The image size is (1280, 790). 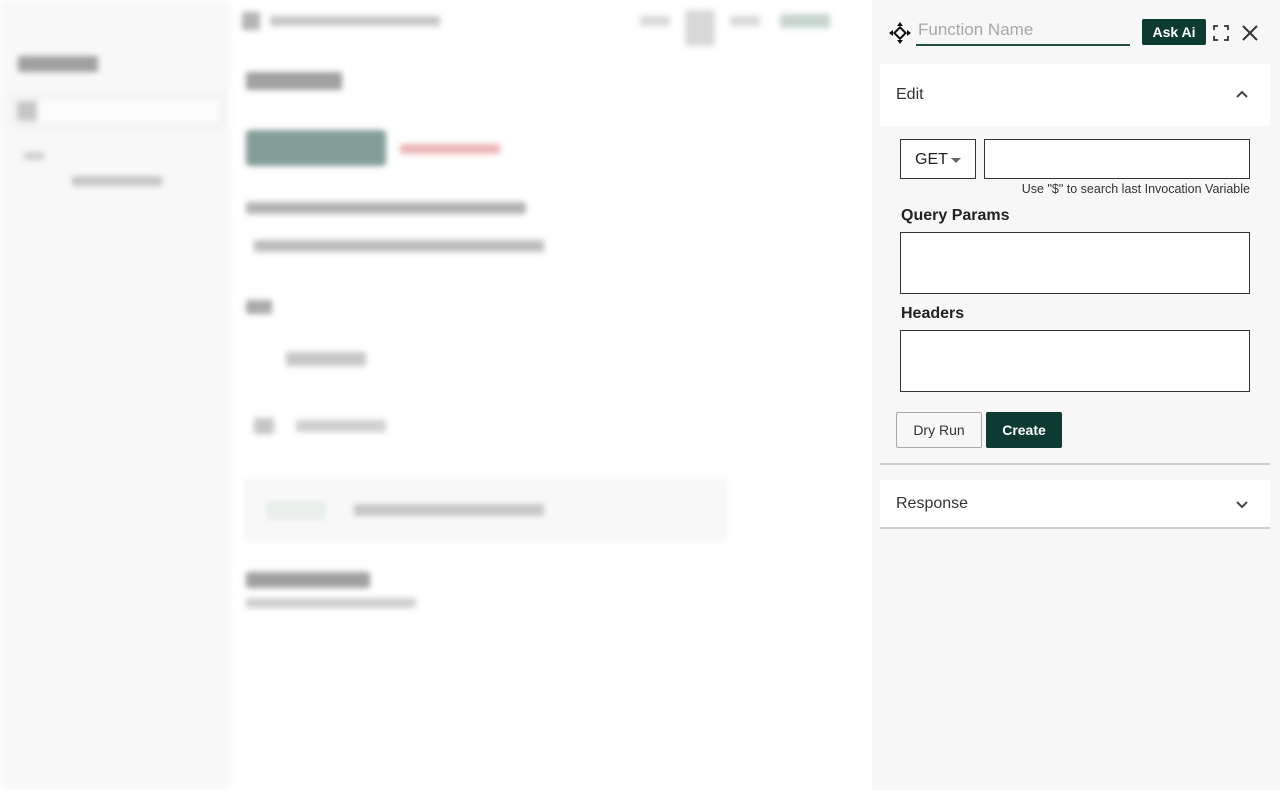 What do you see at coordinates (1242, 95) in the screenshot?
I see `chevron-up-icon` at bounding box center [1242, 95].